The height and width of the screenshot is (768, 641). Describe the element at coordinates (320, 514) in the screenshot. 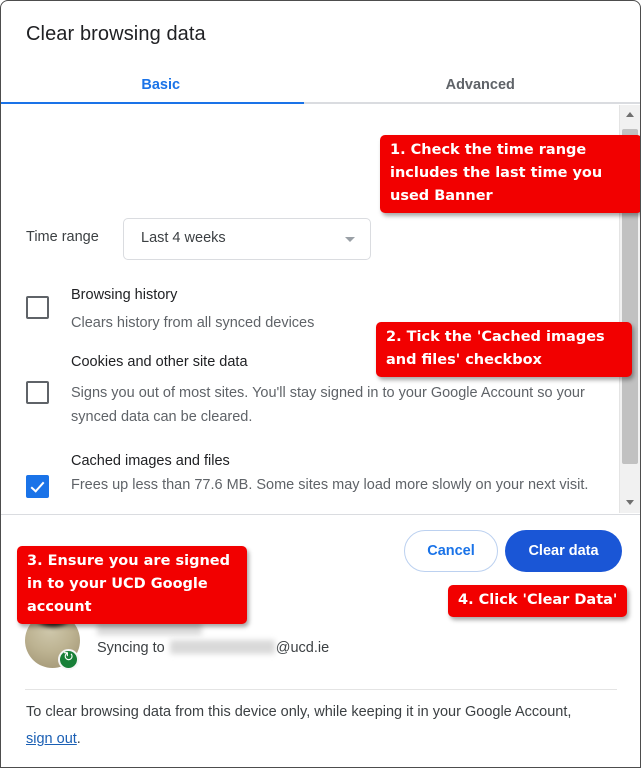

I see `action-bar-divider` at that location.